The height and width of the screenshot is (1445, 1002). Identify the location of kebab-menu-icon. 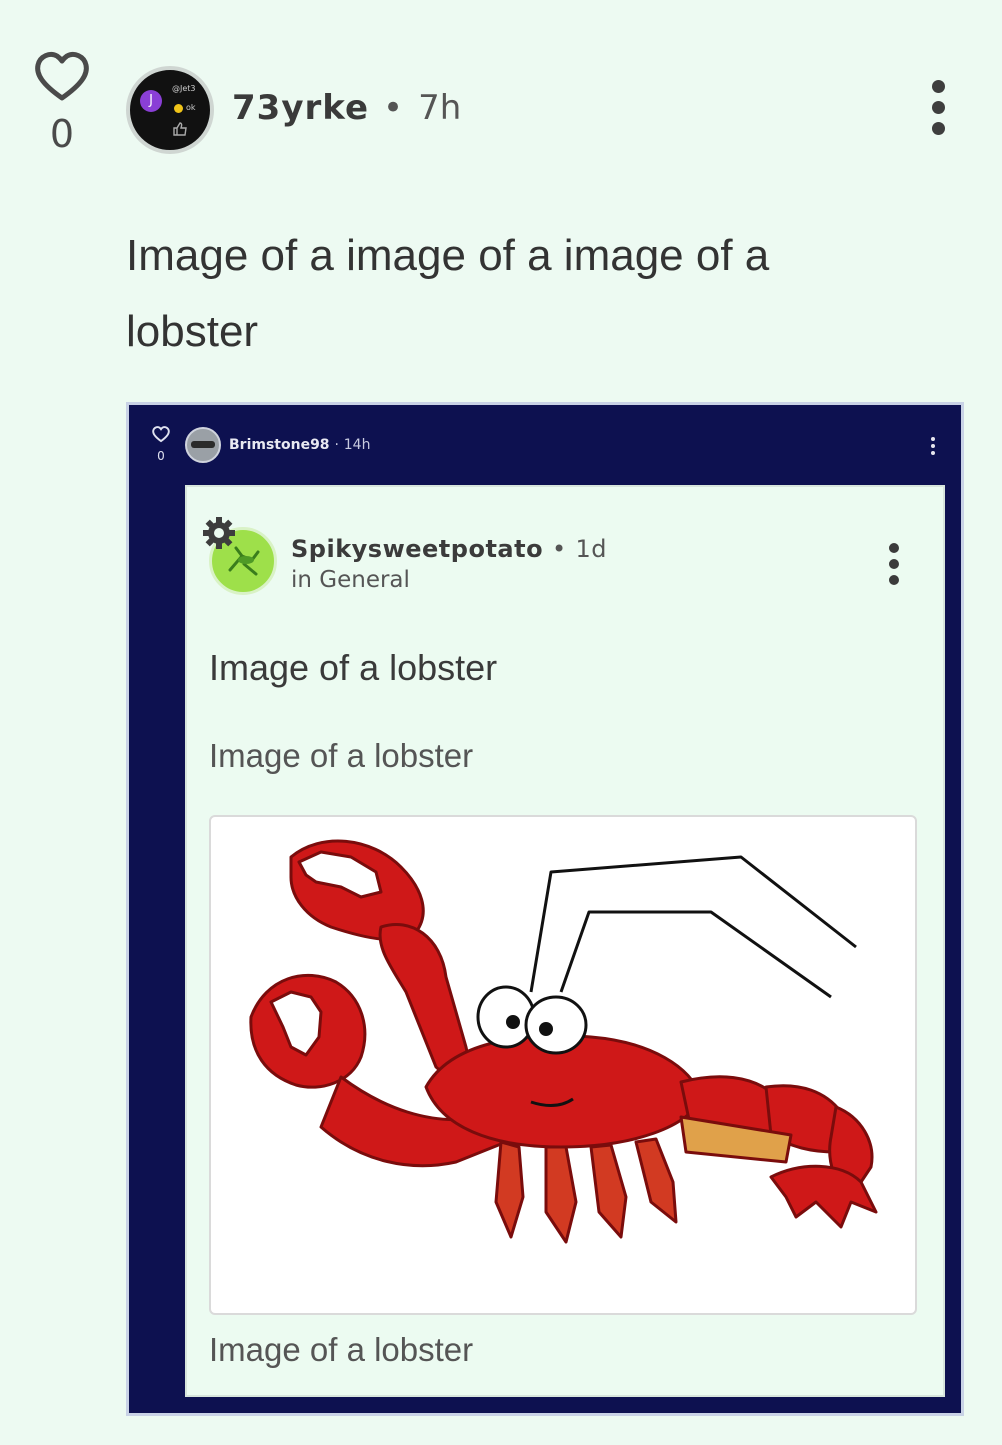
(938, 107).